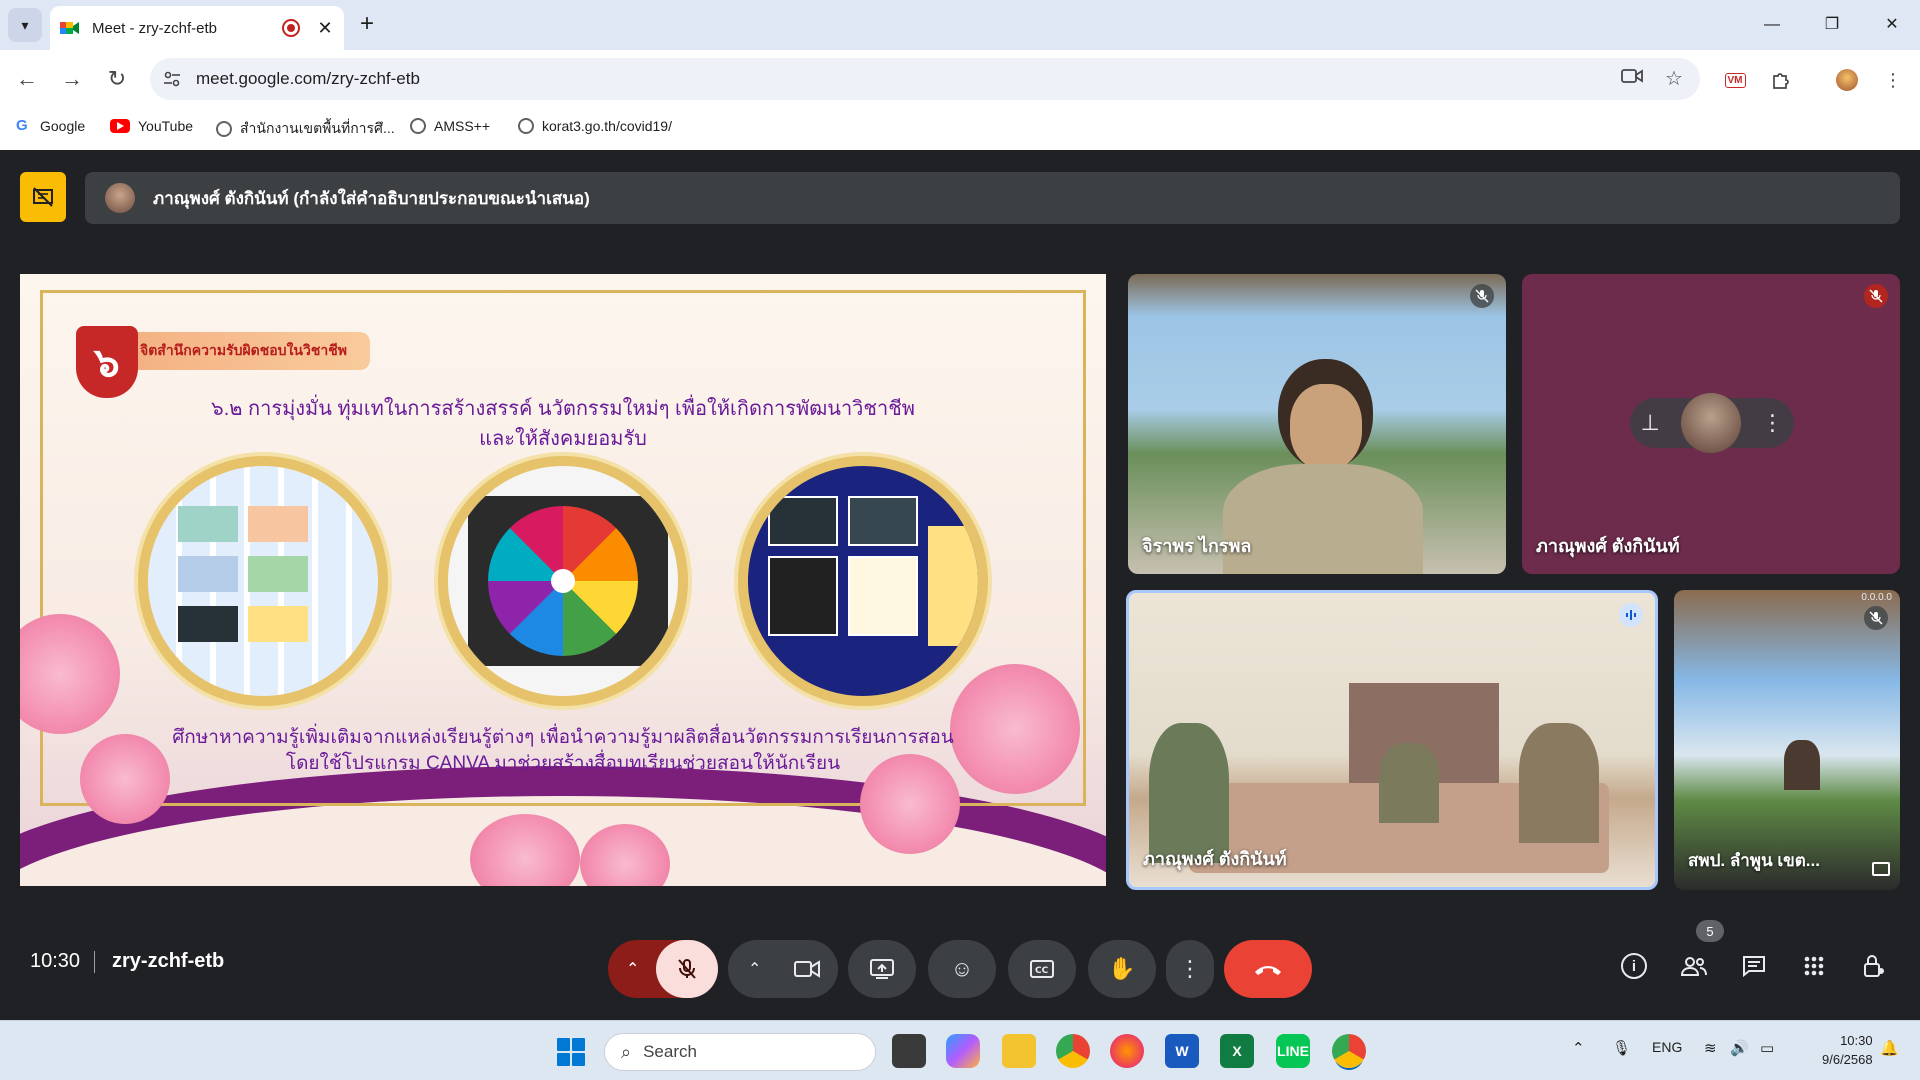 The width and height of the screenshot is (1920, 1080). What do you see at coordinates (1772, 25) in the screenshot?
I see `minimize-icon: —` at bounding box center [1772, 25].